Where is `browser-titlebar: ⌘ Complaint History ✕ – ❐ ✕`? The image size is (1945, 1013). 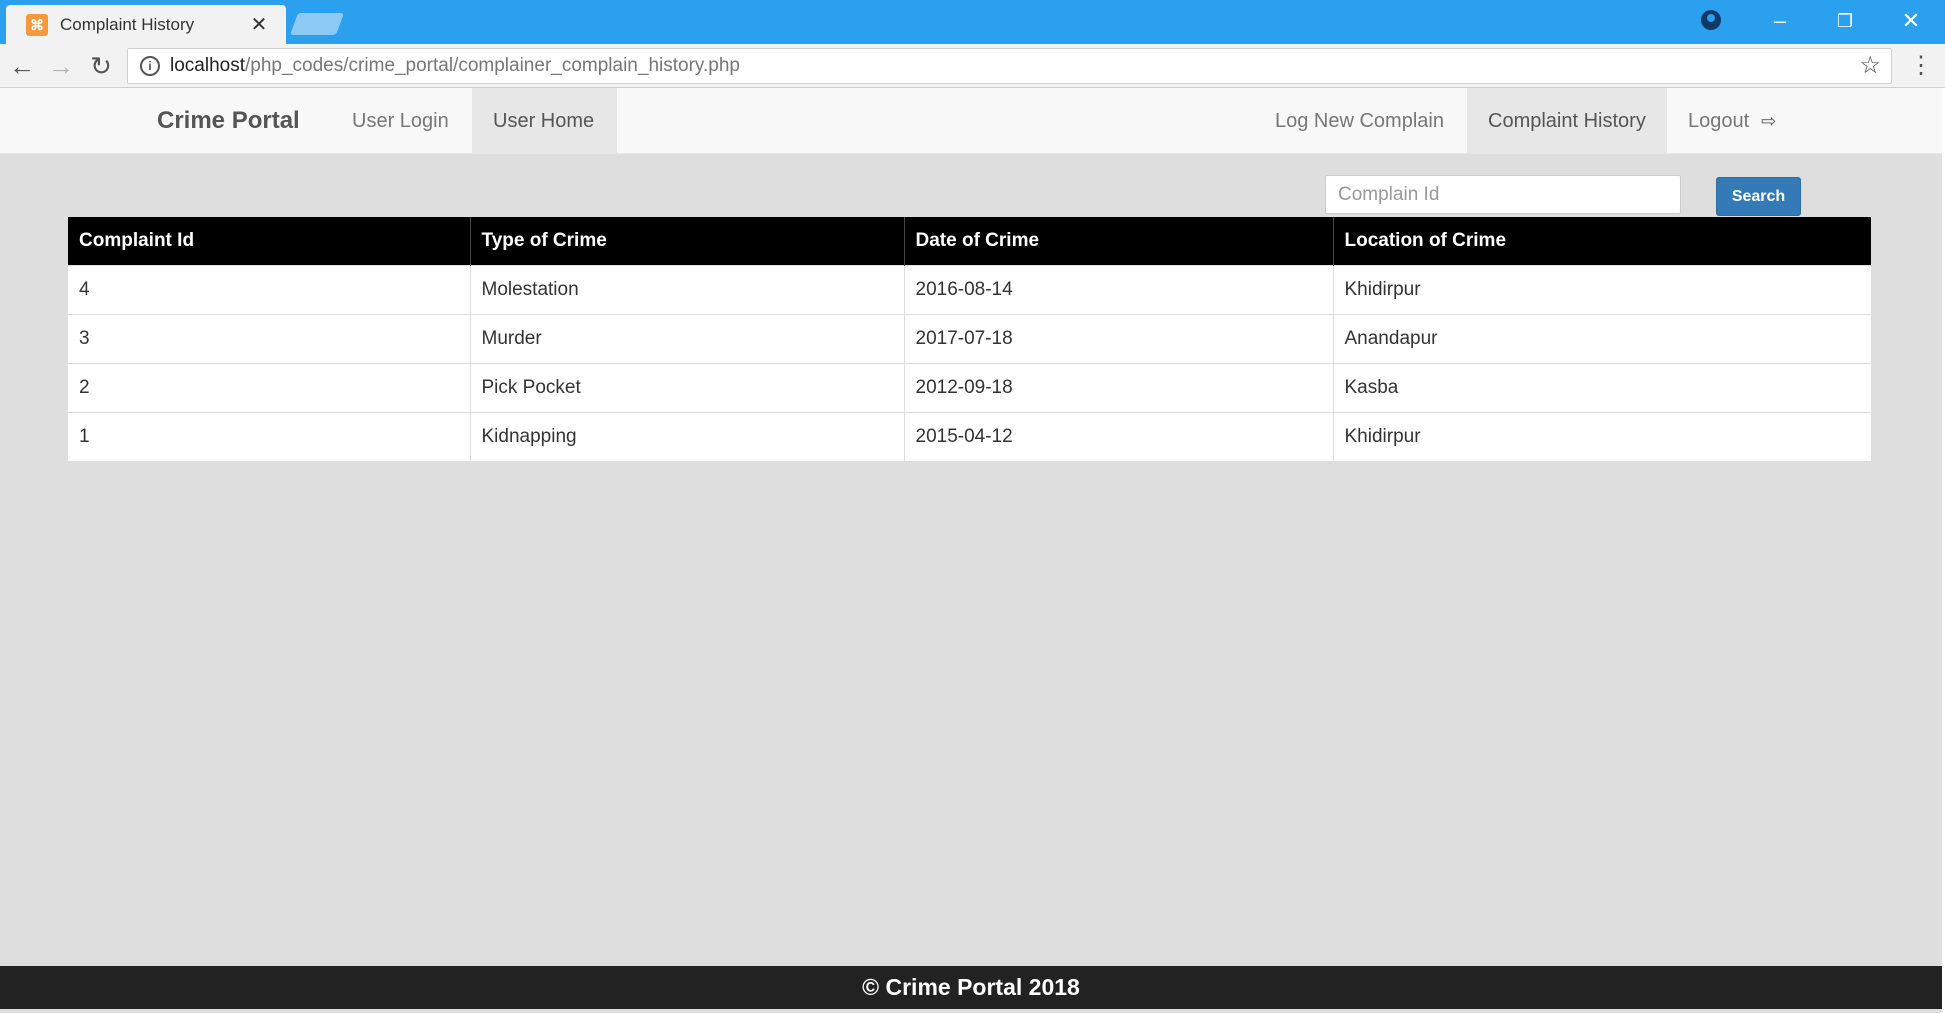 browser-titlebar: ⌘ Complaint History ✕ – ❐ ✕ is located at coordinates (972, 22).